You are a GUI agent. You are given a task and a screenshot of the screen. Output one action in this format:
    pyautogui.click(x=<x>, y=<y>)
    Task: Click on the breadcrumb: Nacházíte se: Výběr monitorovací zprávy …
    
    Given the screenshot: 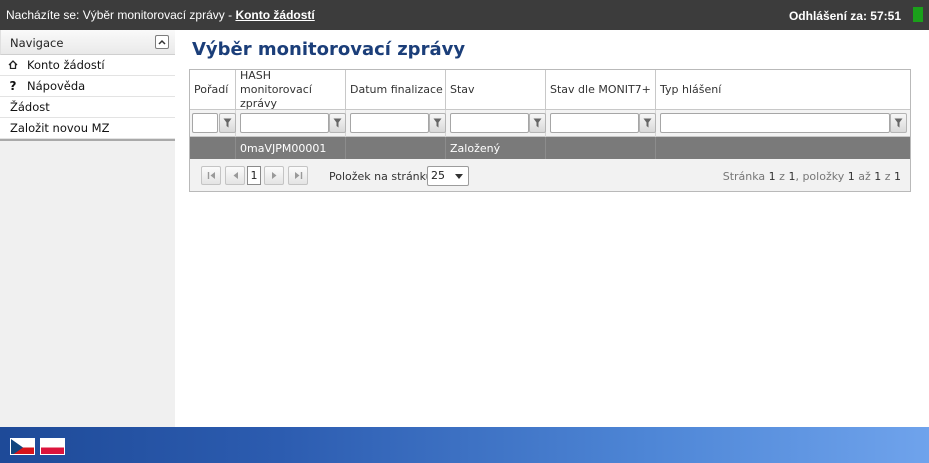 What is the action you would take?
    pyautogui.click(x=160, y=15)
    